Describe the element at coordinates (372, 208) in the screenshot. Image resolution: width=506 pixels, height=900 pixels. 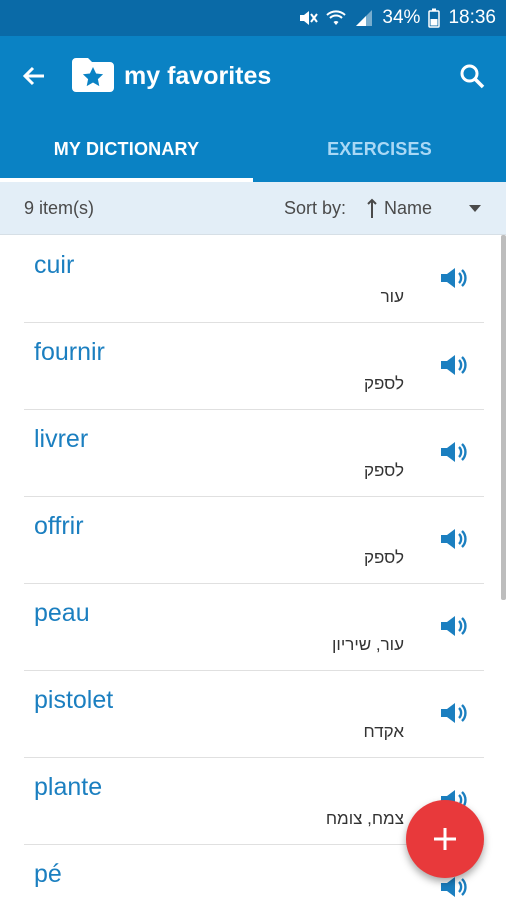
I see `sort-arrow-icon` at that location.